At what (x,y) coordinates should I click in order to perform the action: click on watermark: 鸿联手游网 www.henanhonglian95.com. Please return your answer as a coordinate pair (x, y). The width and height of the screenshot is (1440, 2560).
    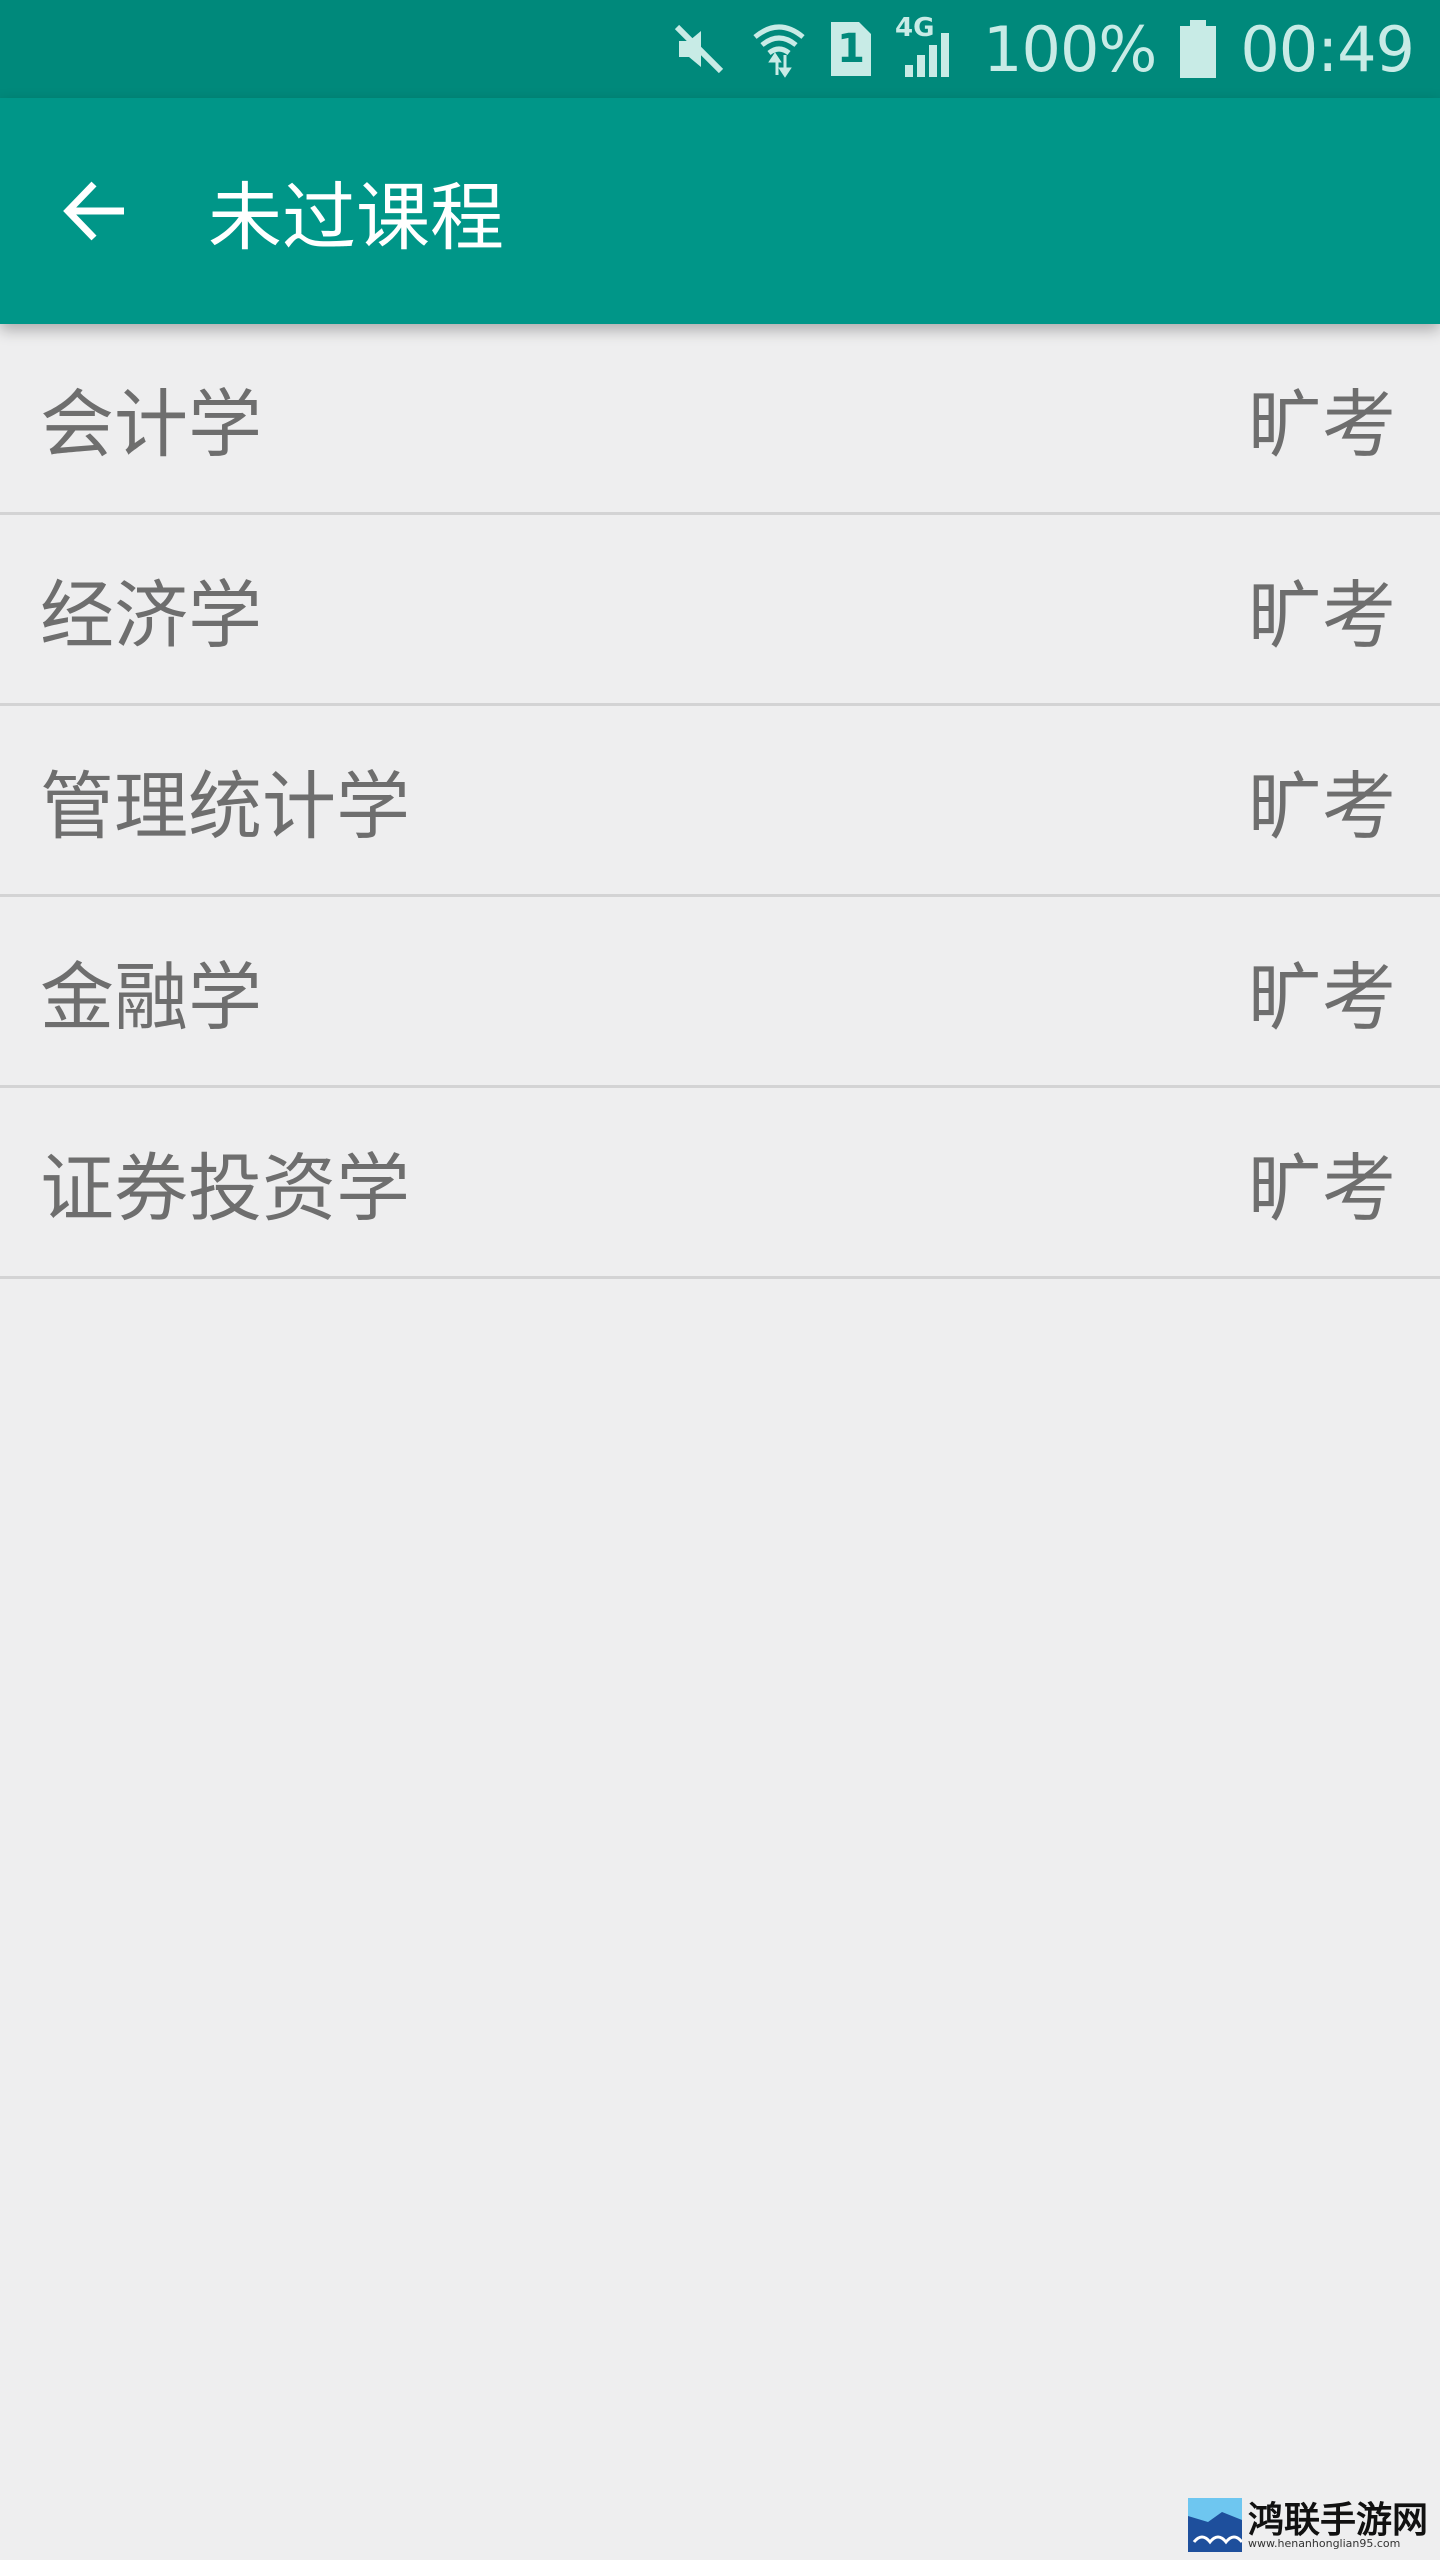
    Looking at the image, I should click on (1312, 2525).